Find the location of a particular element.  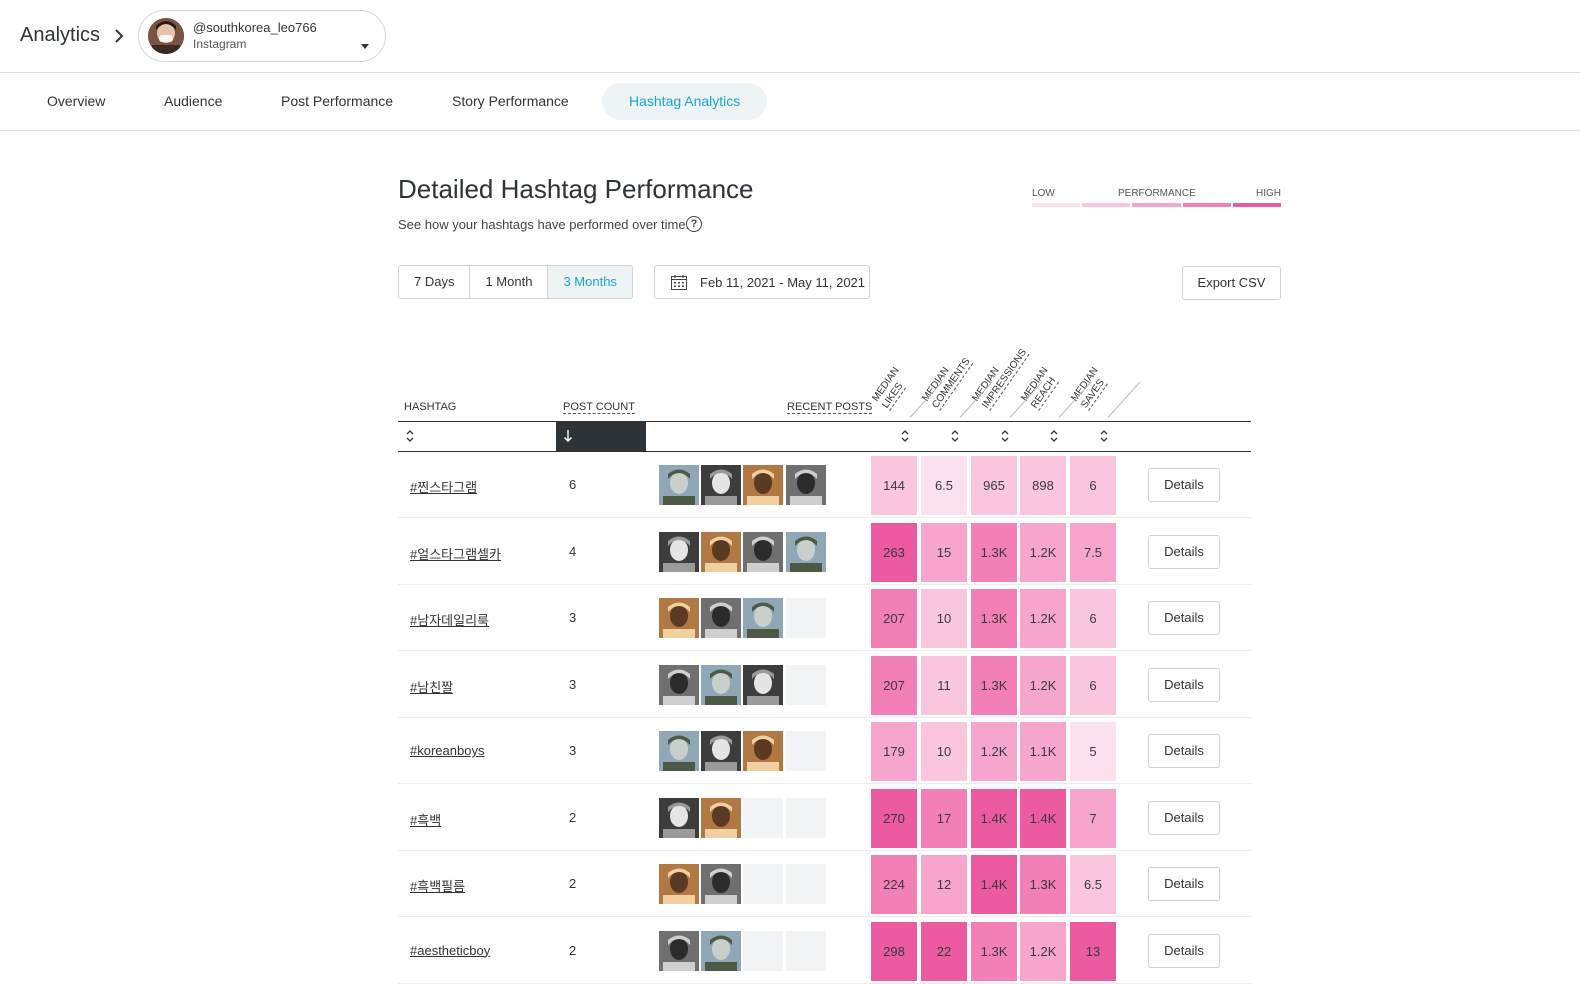

hashtag-link: #남친짤 is located at coordinates (431, 686).